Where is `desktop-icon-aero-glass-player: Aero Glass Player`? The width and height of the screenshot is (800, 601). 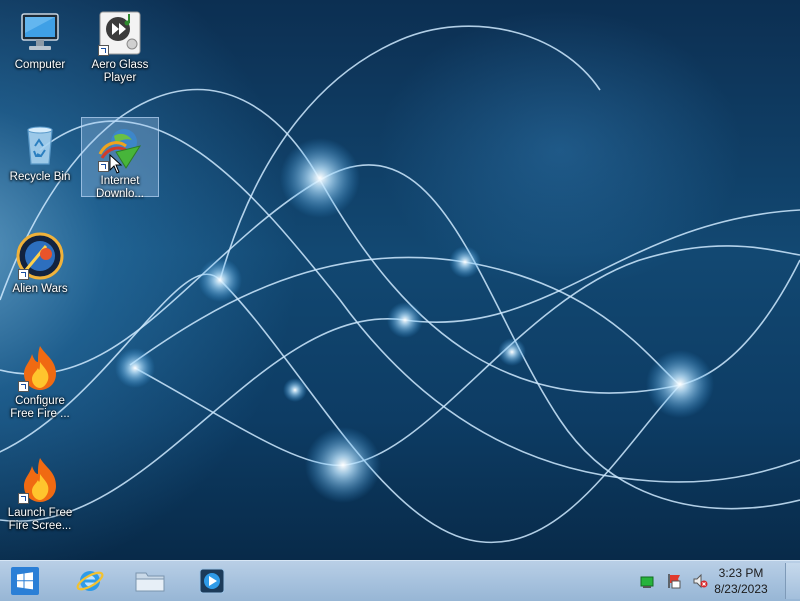 desktop-icon-aero-glass-player: Aero Glass Player is located at coordinates (120, 45).